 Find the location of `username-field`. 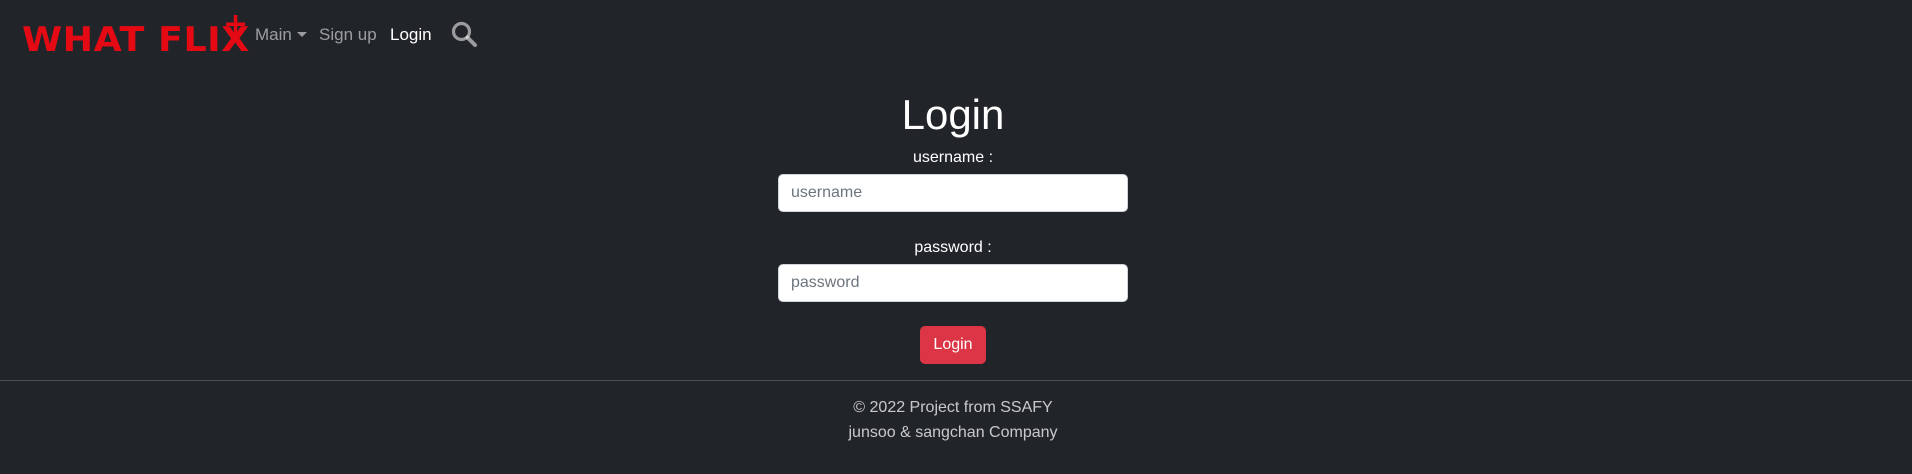

username-field is located at coordinates (953, 193).